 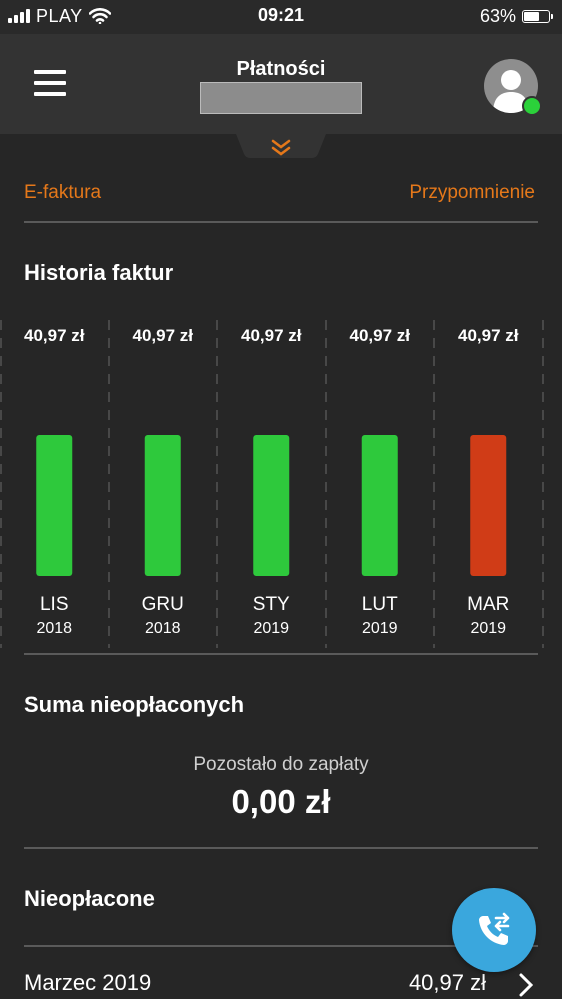 What do you see at coordinates (99, 272) in the screenshot?
I see `history-title: Historia faktur` at bounding box center [99, 272].